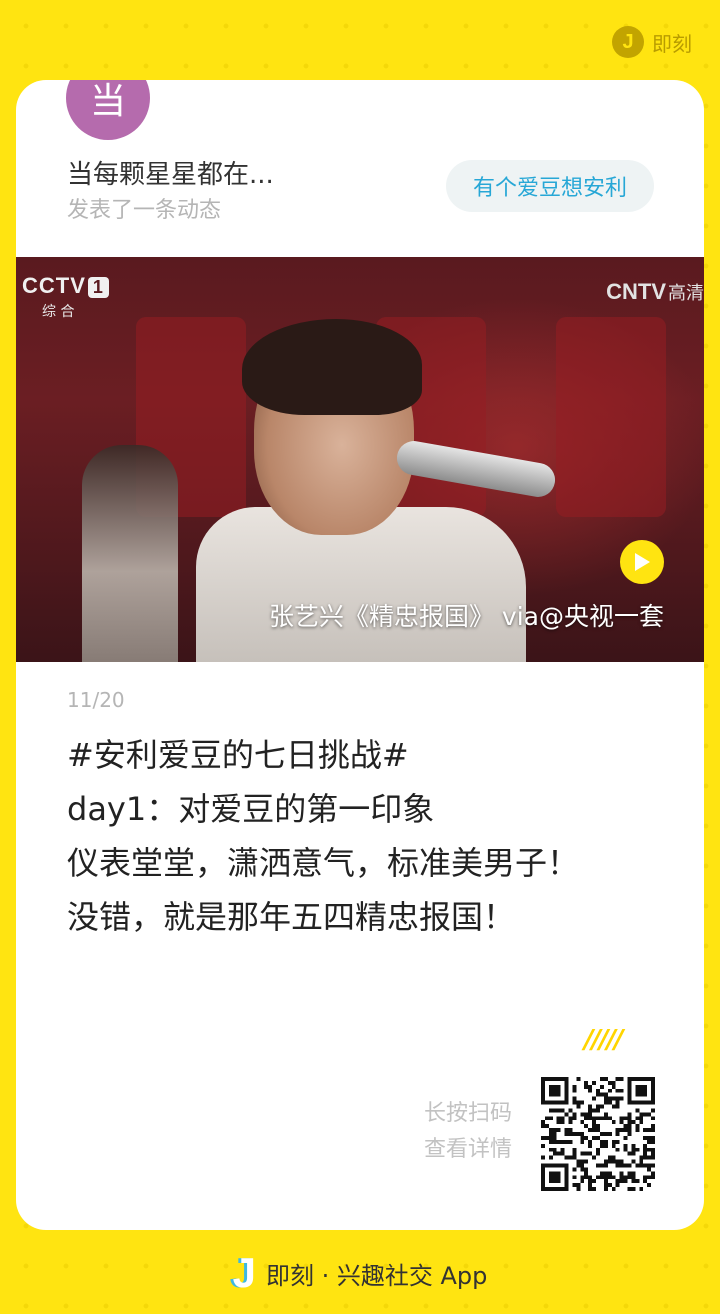  Describe the element at coordinates (108, 110) in the screenshot. I see `avatar-letter: 当` at that location.